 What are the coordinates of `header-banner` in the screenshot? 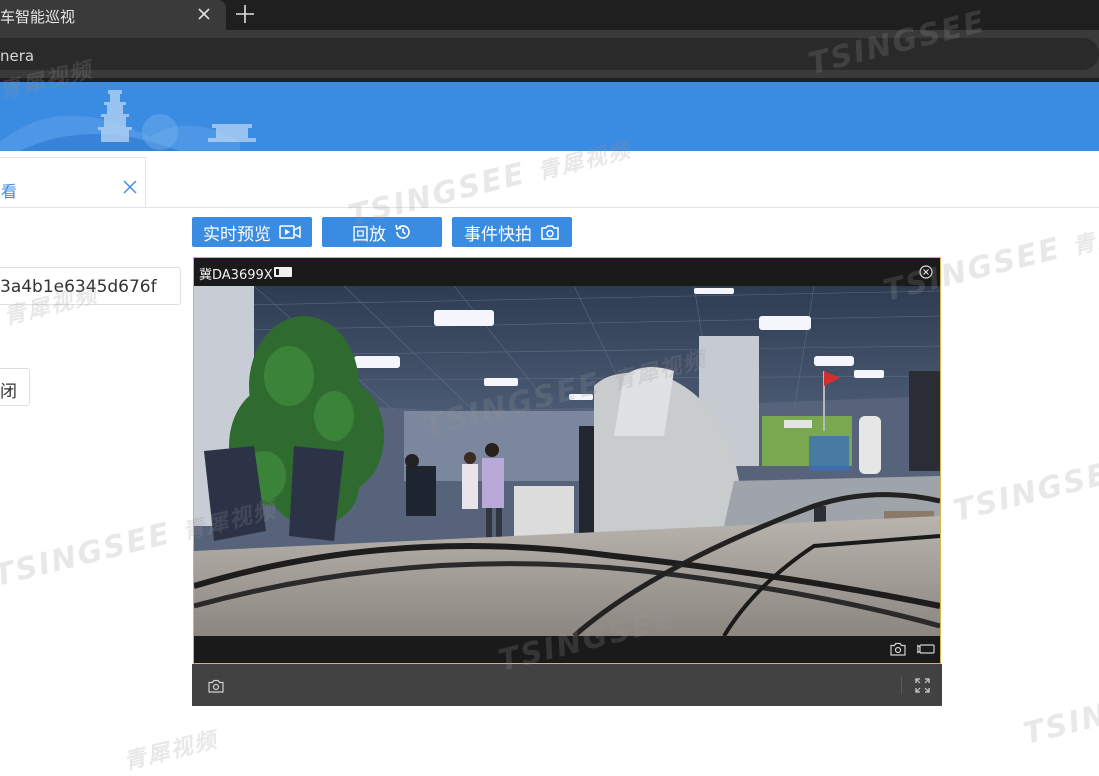 It's located at (549, 116).